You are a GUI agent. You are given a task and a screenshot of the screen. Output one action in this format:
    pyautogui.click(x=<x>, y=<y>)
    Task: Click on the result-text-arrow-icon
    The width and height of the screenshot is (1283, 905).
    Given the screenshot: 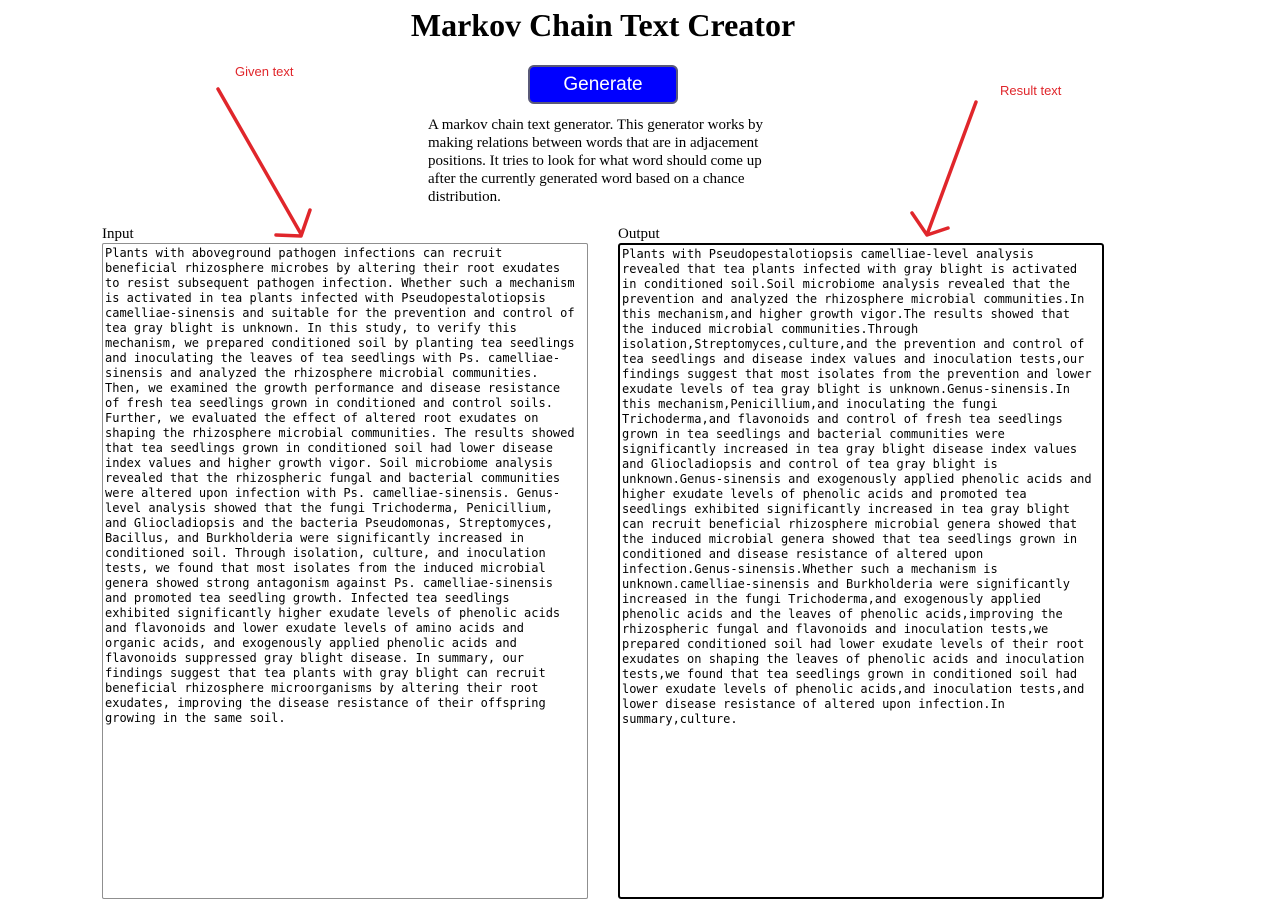 What is the action you would take?
    pyautogui.click(x=944, y=168)
    